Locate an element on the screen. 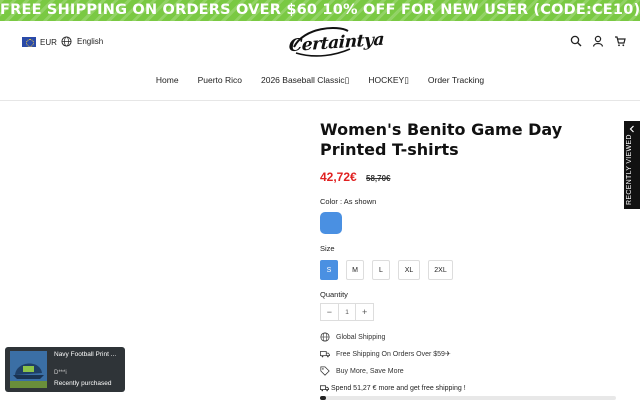 Image resolution: width=640 pixels, height=400 pixels. eu-flag-icon is located at coordinates (29, 42).